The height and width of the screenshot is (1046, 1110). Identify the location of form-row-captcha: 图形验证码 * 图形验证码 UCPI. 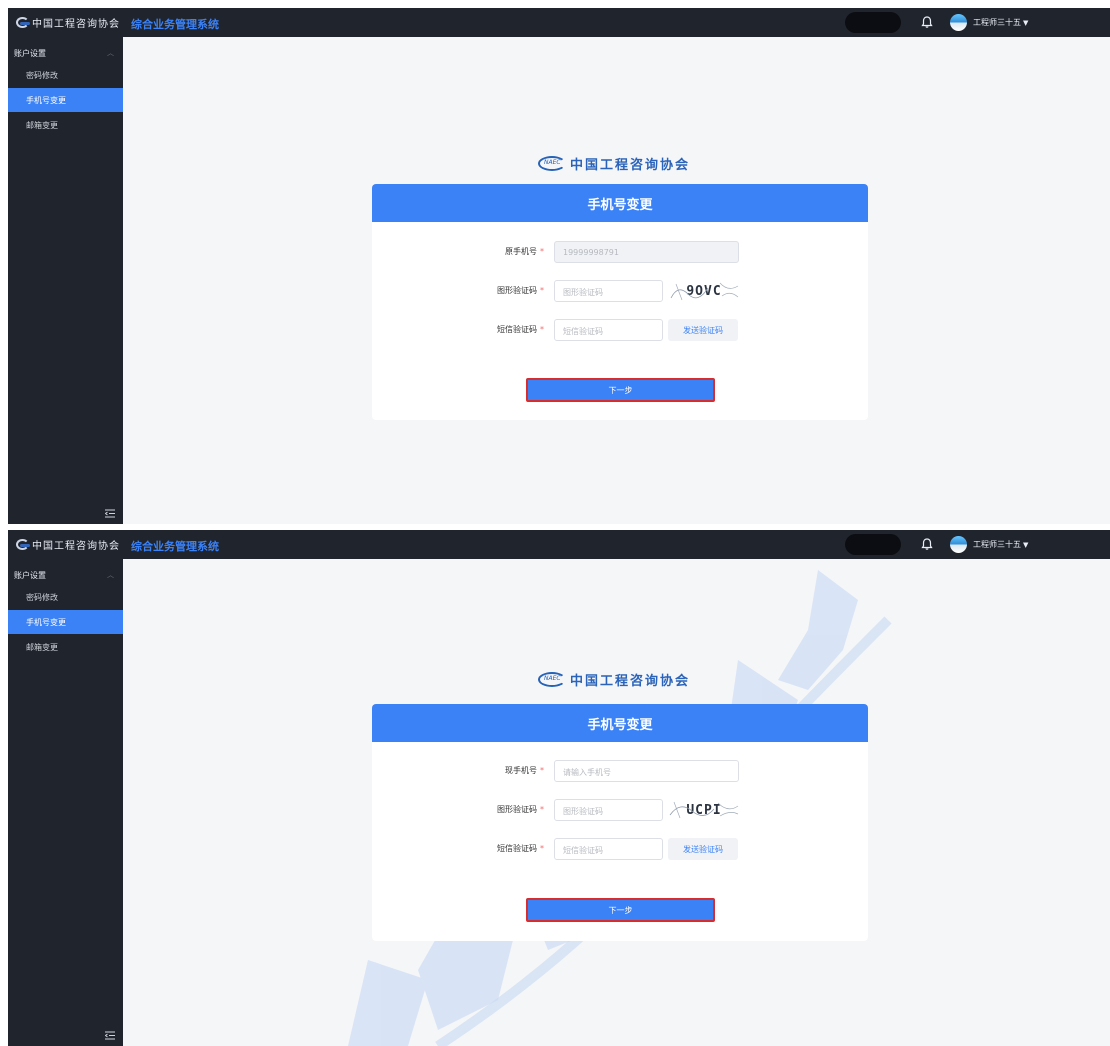
(620, 810).